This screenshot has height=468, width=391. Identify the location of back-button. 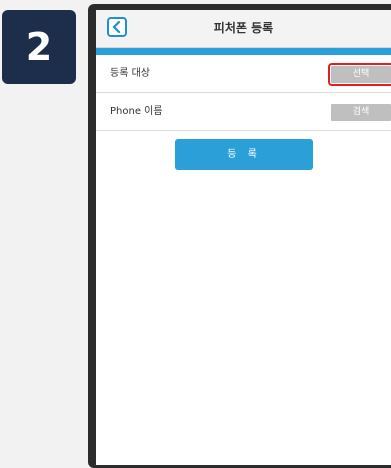
(117, 27).